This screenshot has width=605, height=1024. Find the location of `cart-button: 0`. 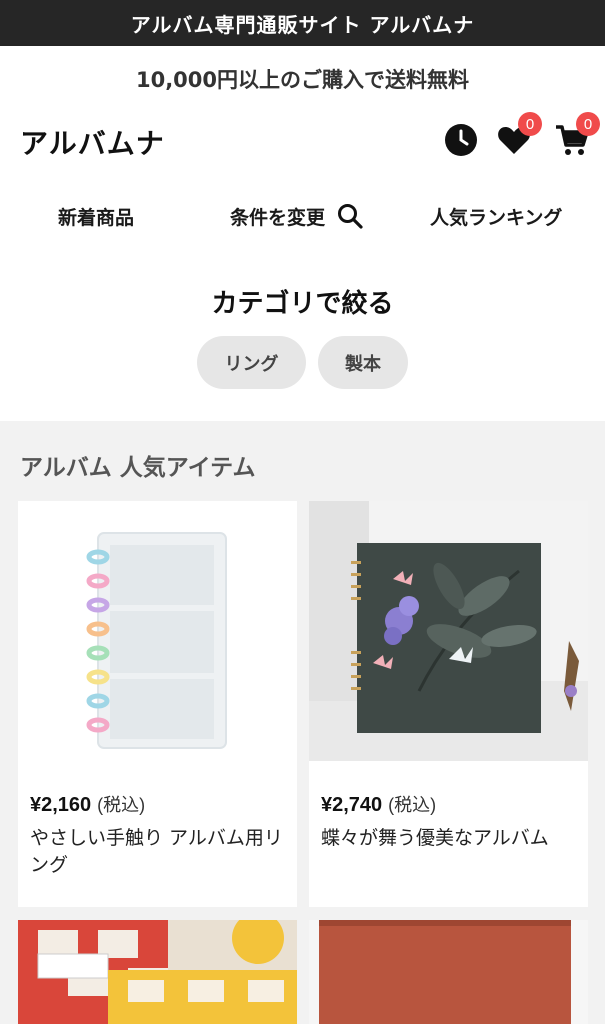

cart-button: 0 is located at coordinates (576, 136).